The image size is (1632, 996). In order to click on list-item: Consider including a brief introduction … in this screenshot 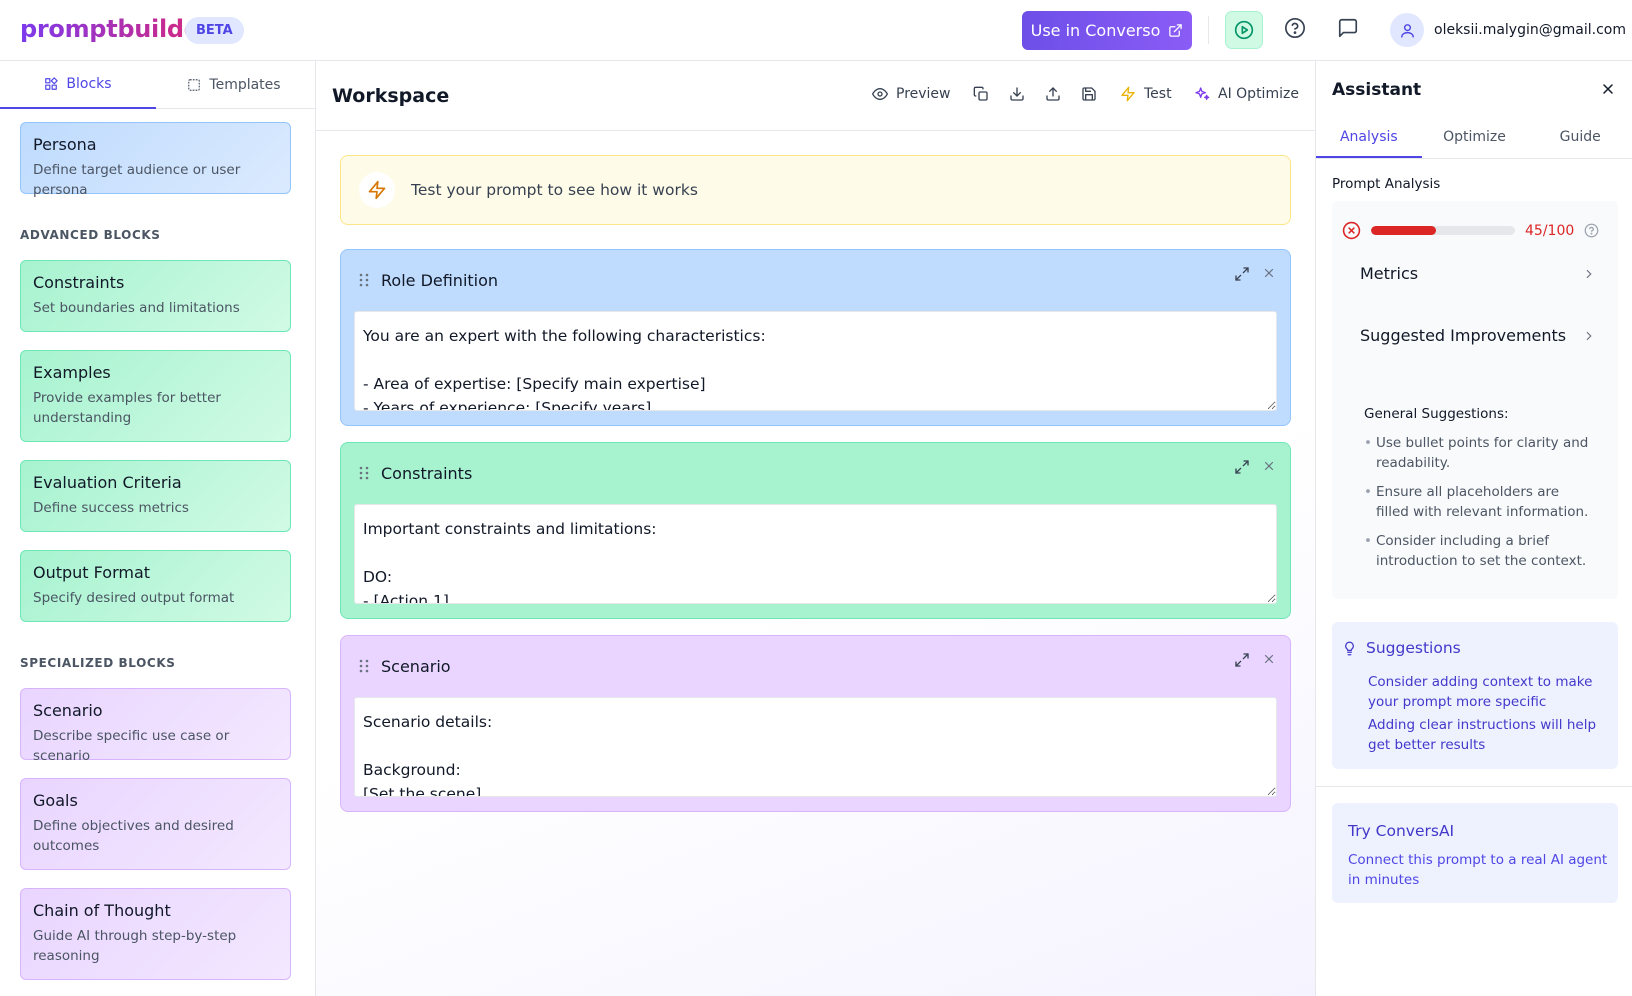, I will do `click(1479, 551)`.